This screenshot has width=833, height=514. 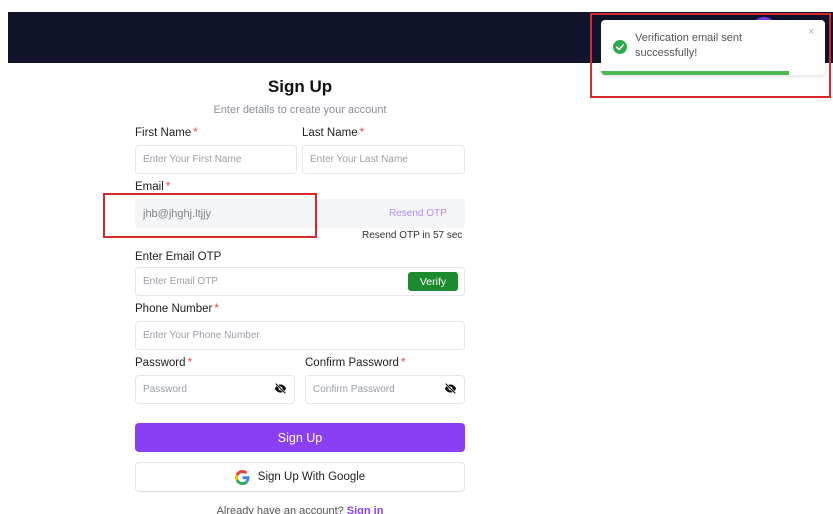 I want to click on google-button-label: Sign Up With Google, so click(x=311, y=477).